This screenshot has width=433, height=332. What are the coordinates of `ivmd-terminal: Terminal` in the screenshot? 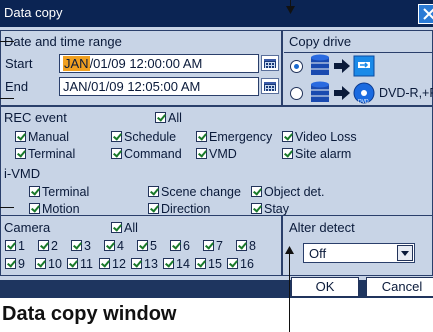 It's located at (59, 192).